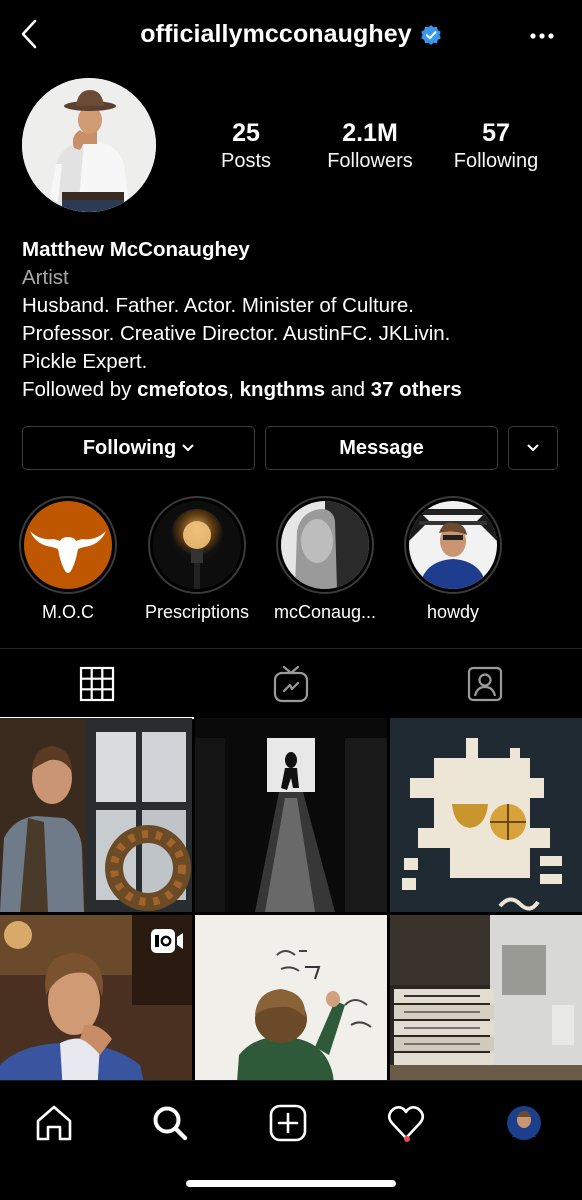 The height and width of the screenshot is (1200, 582). What do you see at coordinates (170, 1123) in the screenshot?
I see `search-icon` at bounding box center [170, 1123].